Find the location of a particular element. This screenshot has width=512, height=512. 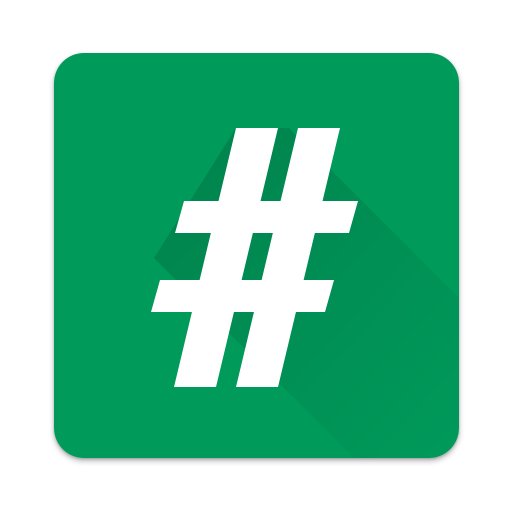

hash-bar-bottom is located at coordinates (242, 296).